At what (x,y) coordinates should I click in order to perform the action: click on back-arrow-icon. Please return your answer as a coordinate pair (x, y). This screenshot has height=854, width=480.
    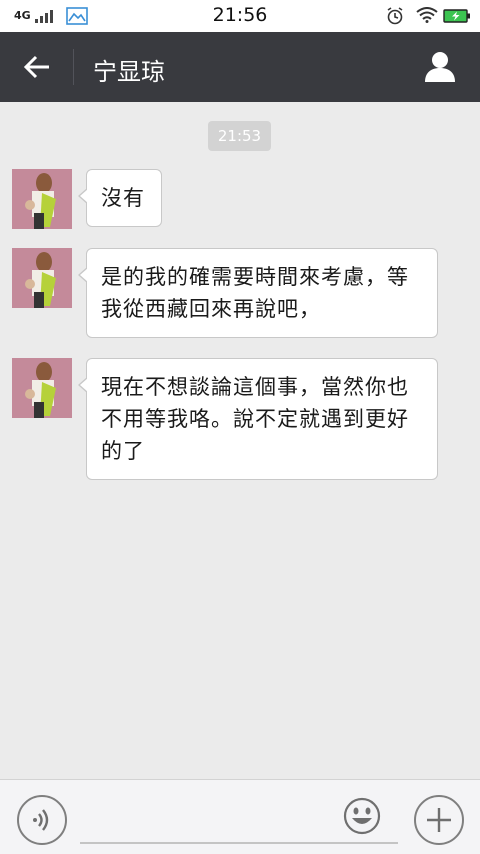
    Looking at the image, I should click on (36, 67).